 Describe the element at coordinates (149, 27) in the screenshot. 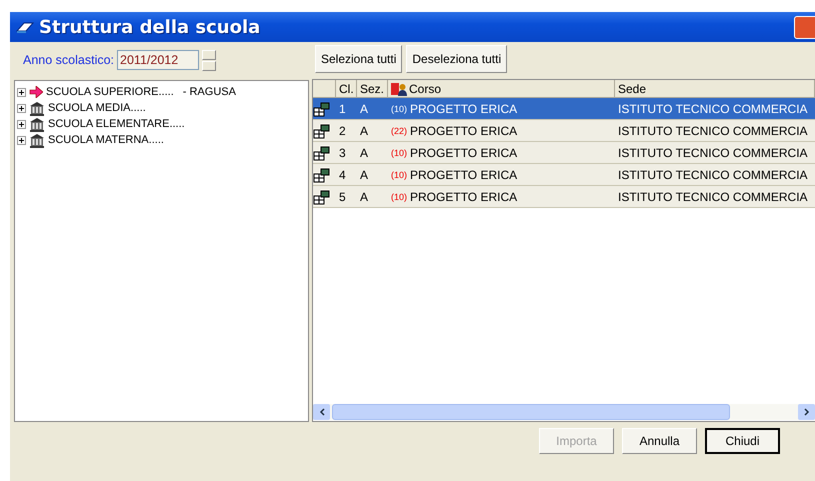

I see `window-title: Struttura della scuola` at that location.